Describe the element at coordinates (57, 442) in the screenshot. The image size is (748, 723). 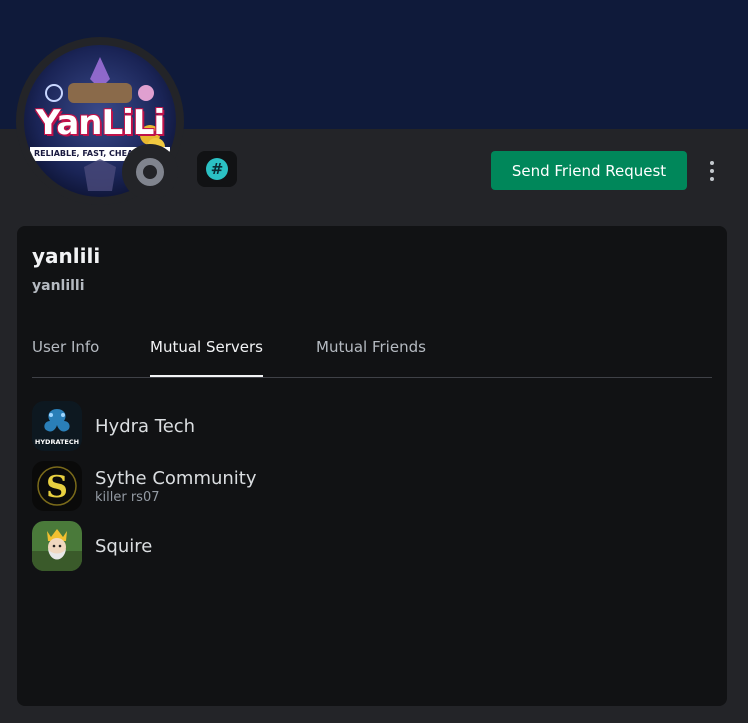
I see `hydra-tech-icon-text: HYDRATECH` at that location.